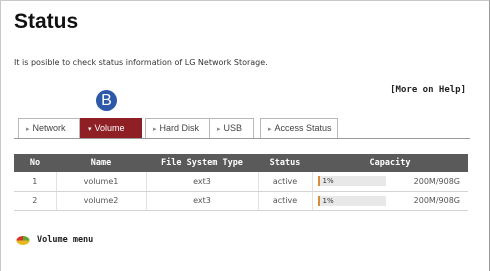 The height and width of the screenshot is (271, 490). I want to click on tab-usb: ▸ USB, so click(231, 128).